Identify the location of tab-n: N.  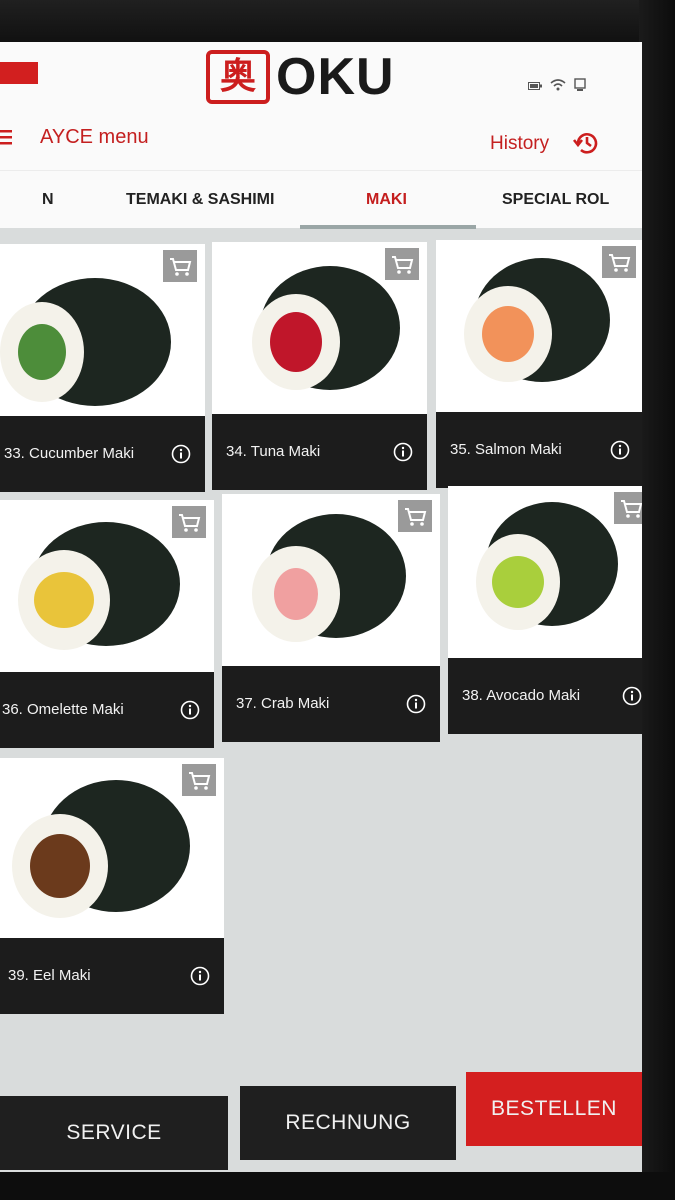
(48, 200).